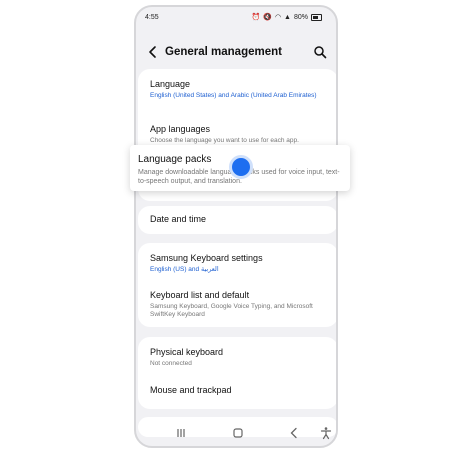 Image resolution: width=474 pixels, height=455 pixels. Describe the element at coordinates (320, 52) in the screenshot. I see `search-icon` at that location.